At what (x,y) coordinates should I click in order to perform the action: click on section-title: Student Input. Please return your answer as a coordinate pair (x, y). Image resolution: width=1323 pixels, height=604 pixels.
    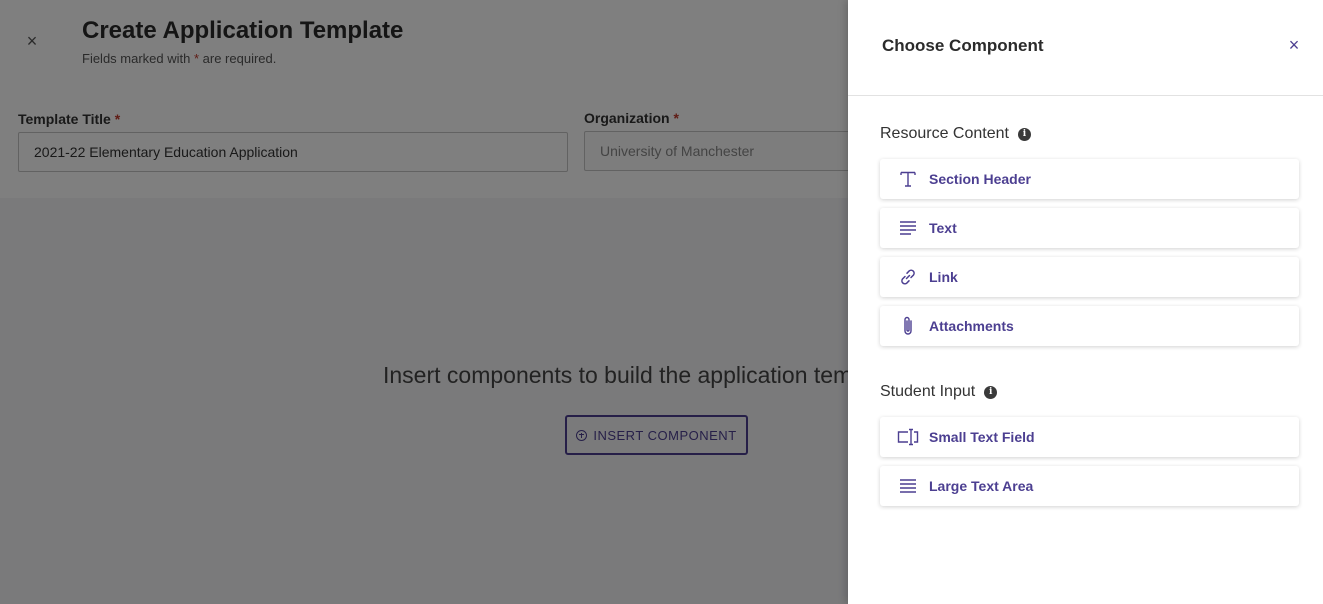
    Looking at the image, I should click on (928, 391).